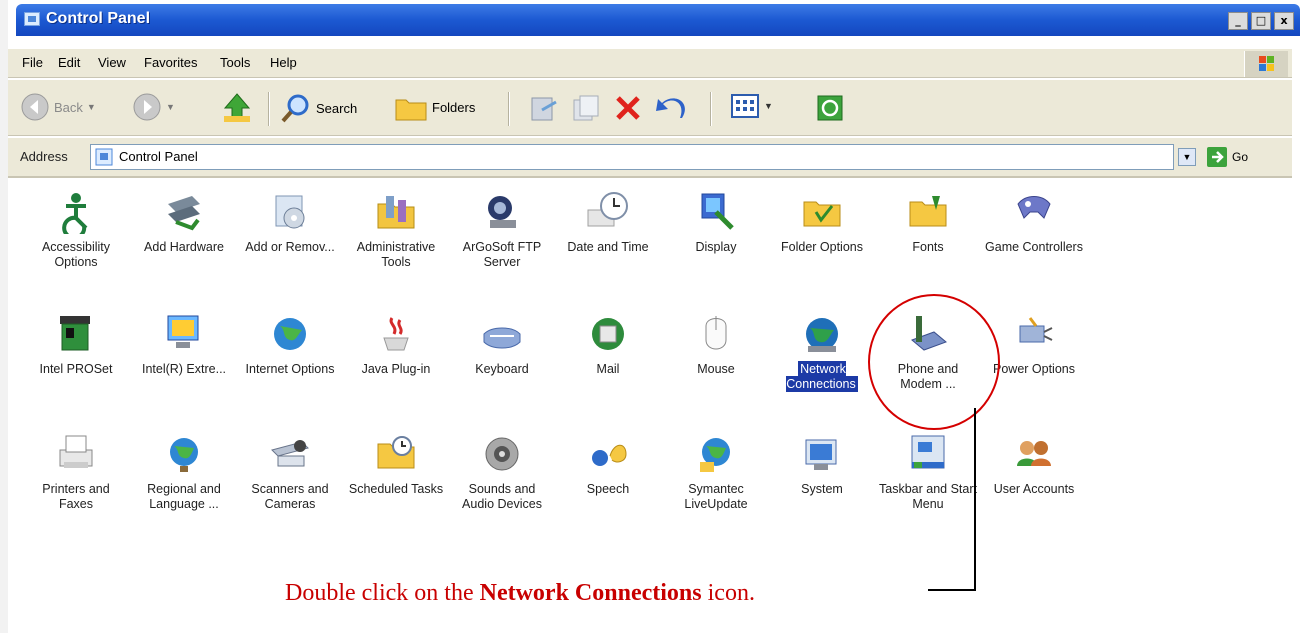 The width and height of the screenshot is (1304, 633). I want to click on control-panel-item: Network Connections, so click(822, 352).